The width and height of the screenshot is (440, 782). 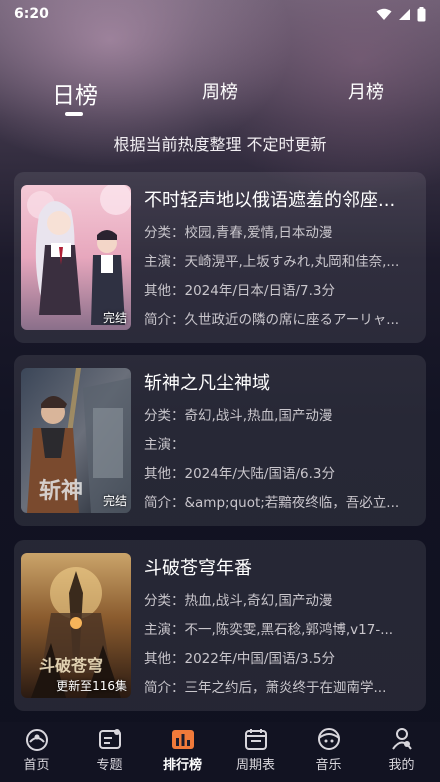 I want to click on item-title: 斗破苍穹年番, so click(x=198, y=568).